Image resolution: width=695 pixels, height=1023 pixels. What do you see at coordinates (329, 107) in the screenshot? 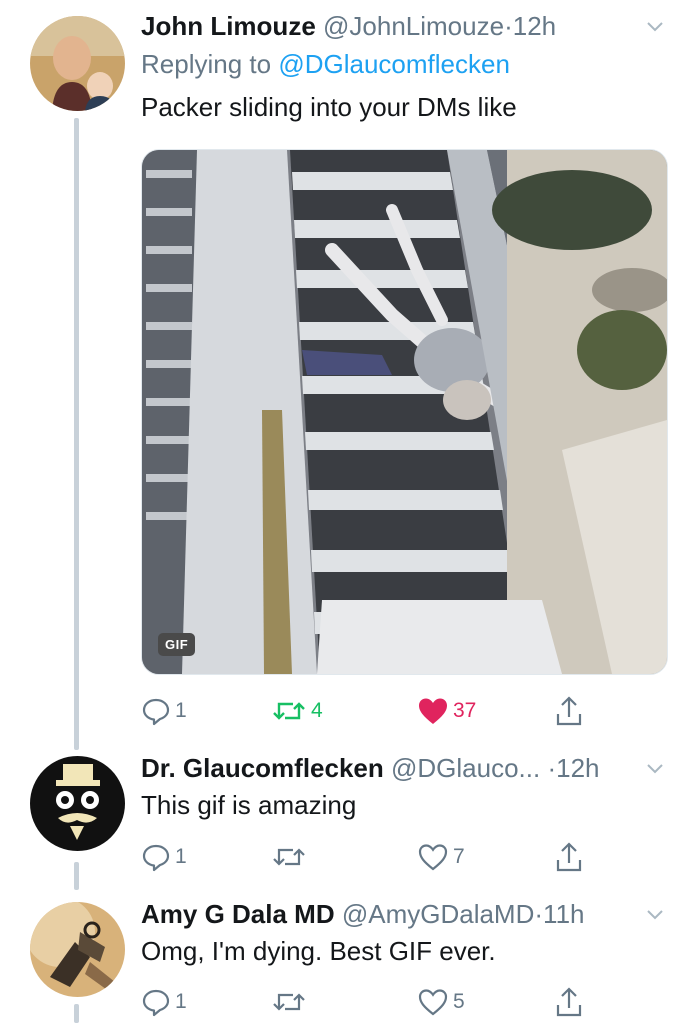
I see `tweet-text: Packer sliding into your DMs like` at bounding box center [329, 107].